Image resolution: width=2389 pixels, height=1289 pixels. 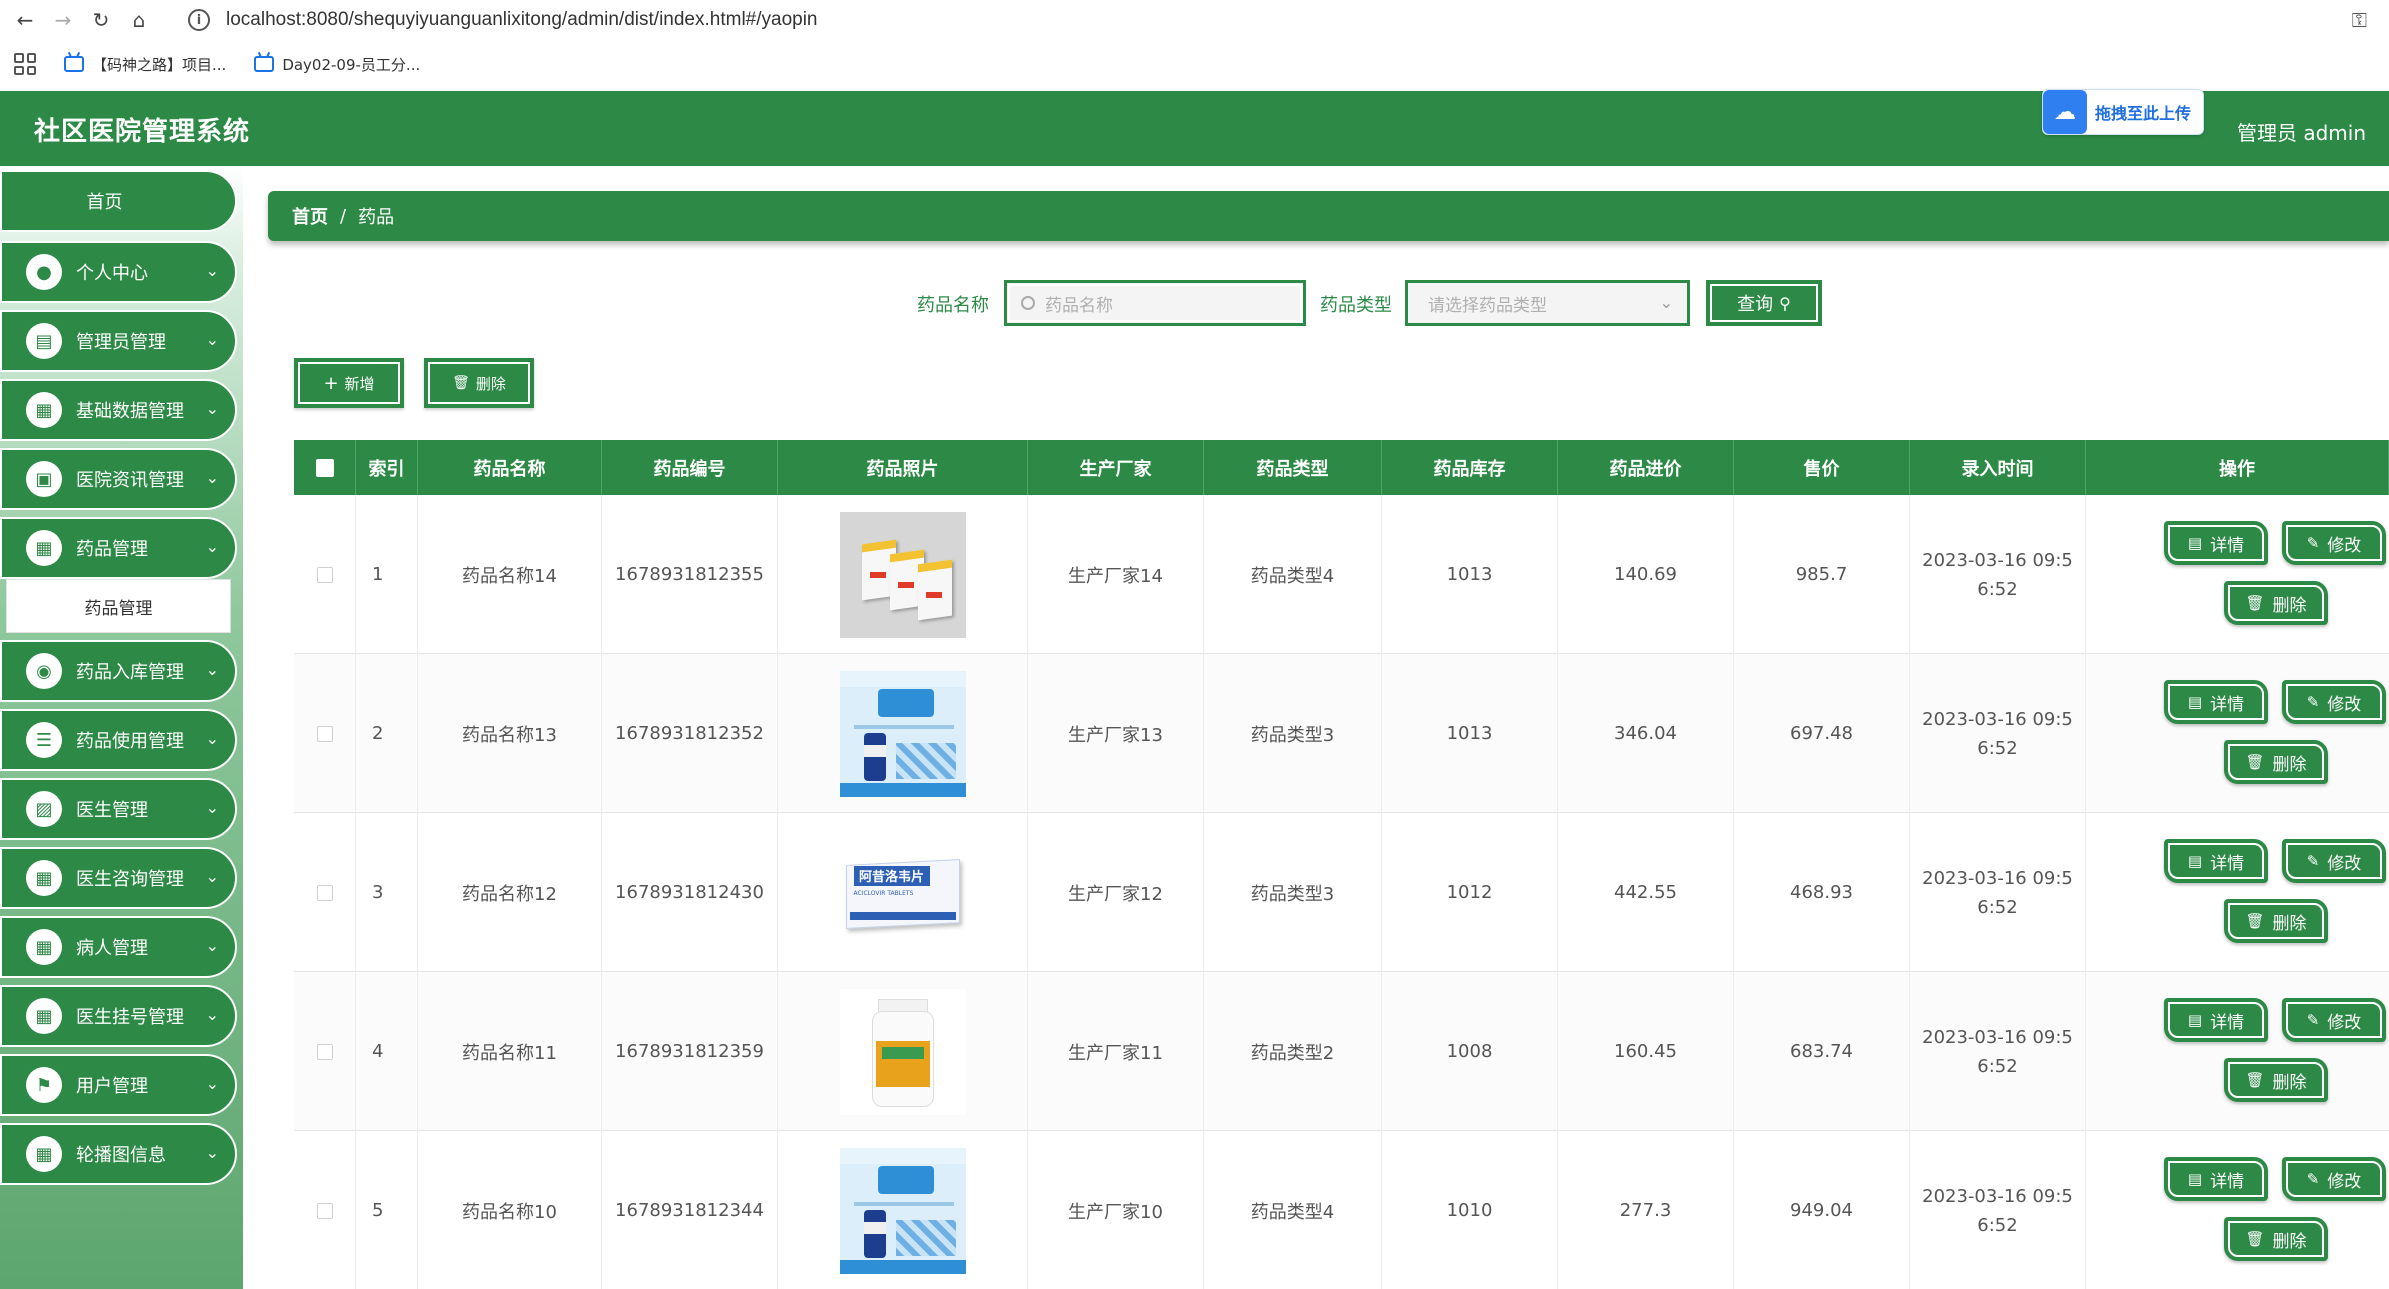 What do you see at coordinates (903, 467) in the screenshot?
I see `column-header: 药品照片` at bounding box center [903, 467].